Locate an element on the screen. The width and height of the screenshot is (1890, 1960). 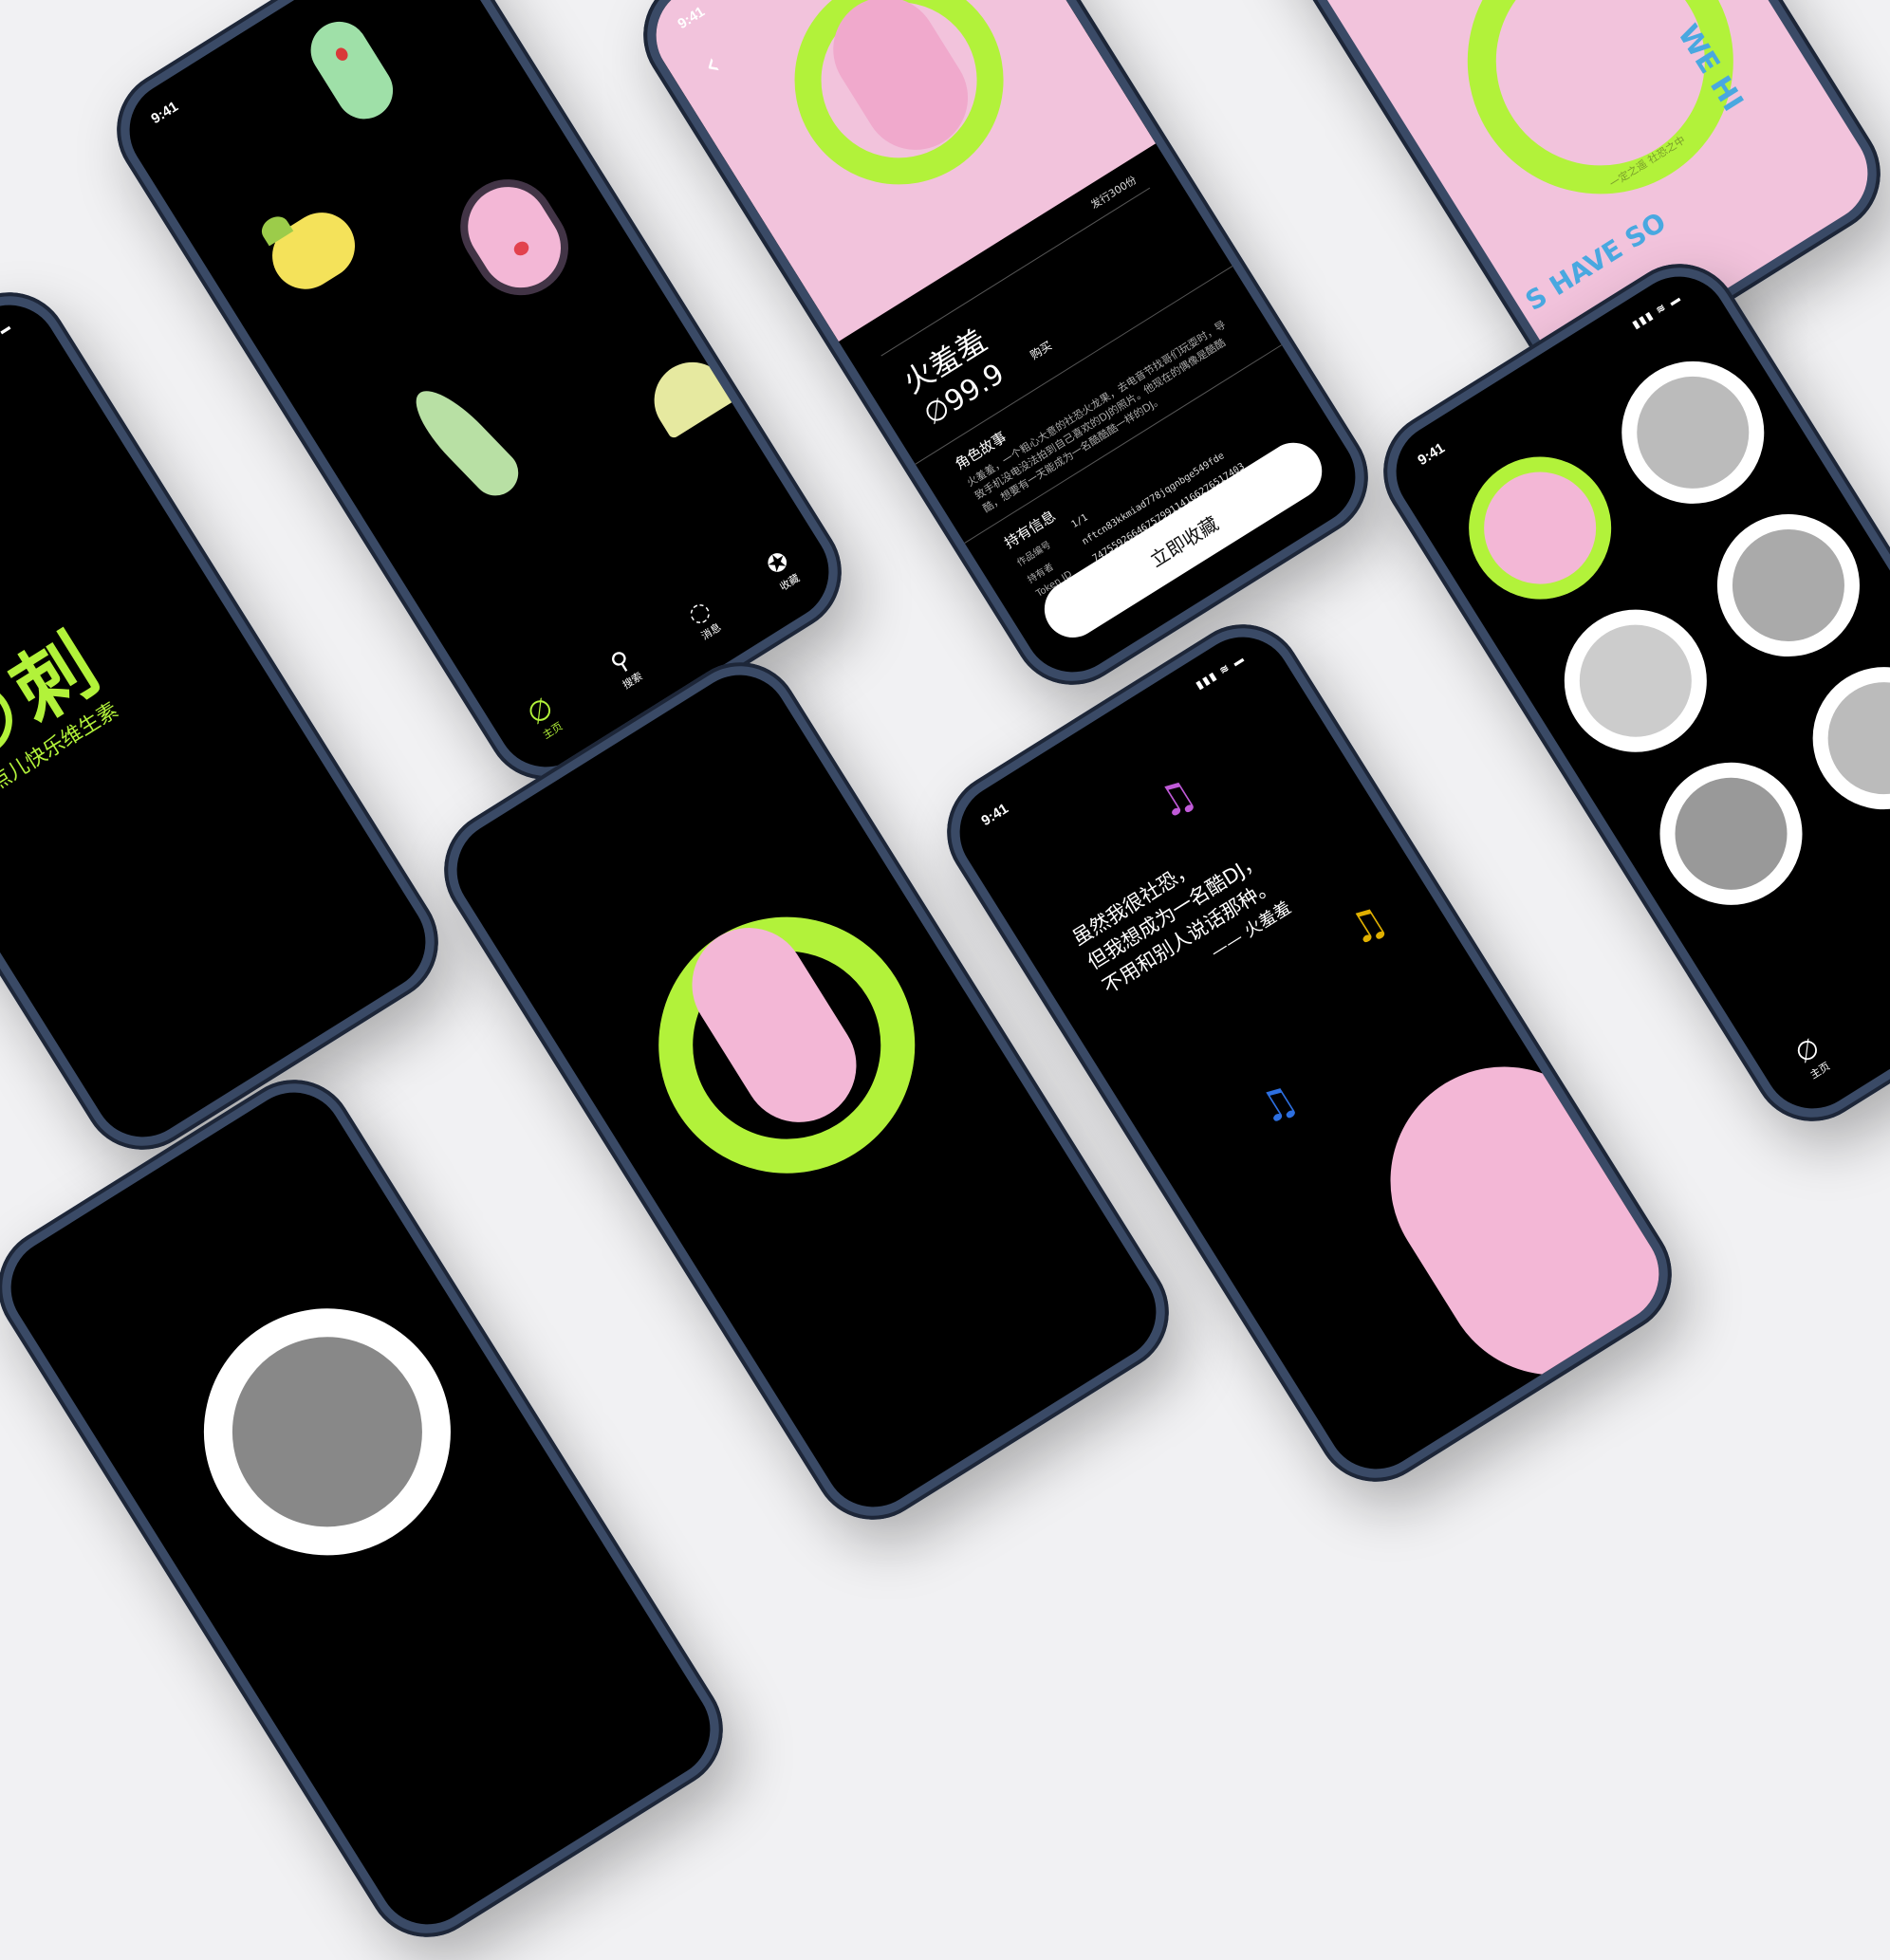
tab-messages: ◌ 消息 is located at coordinates (704, 619).